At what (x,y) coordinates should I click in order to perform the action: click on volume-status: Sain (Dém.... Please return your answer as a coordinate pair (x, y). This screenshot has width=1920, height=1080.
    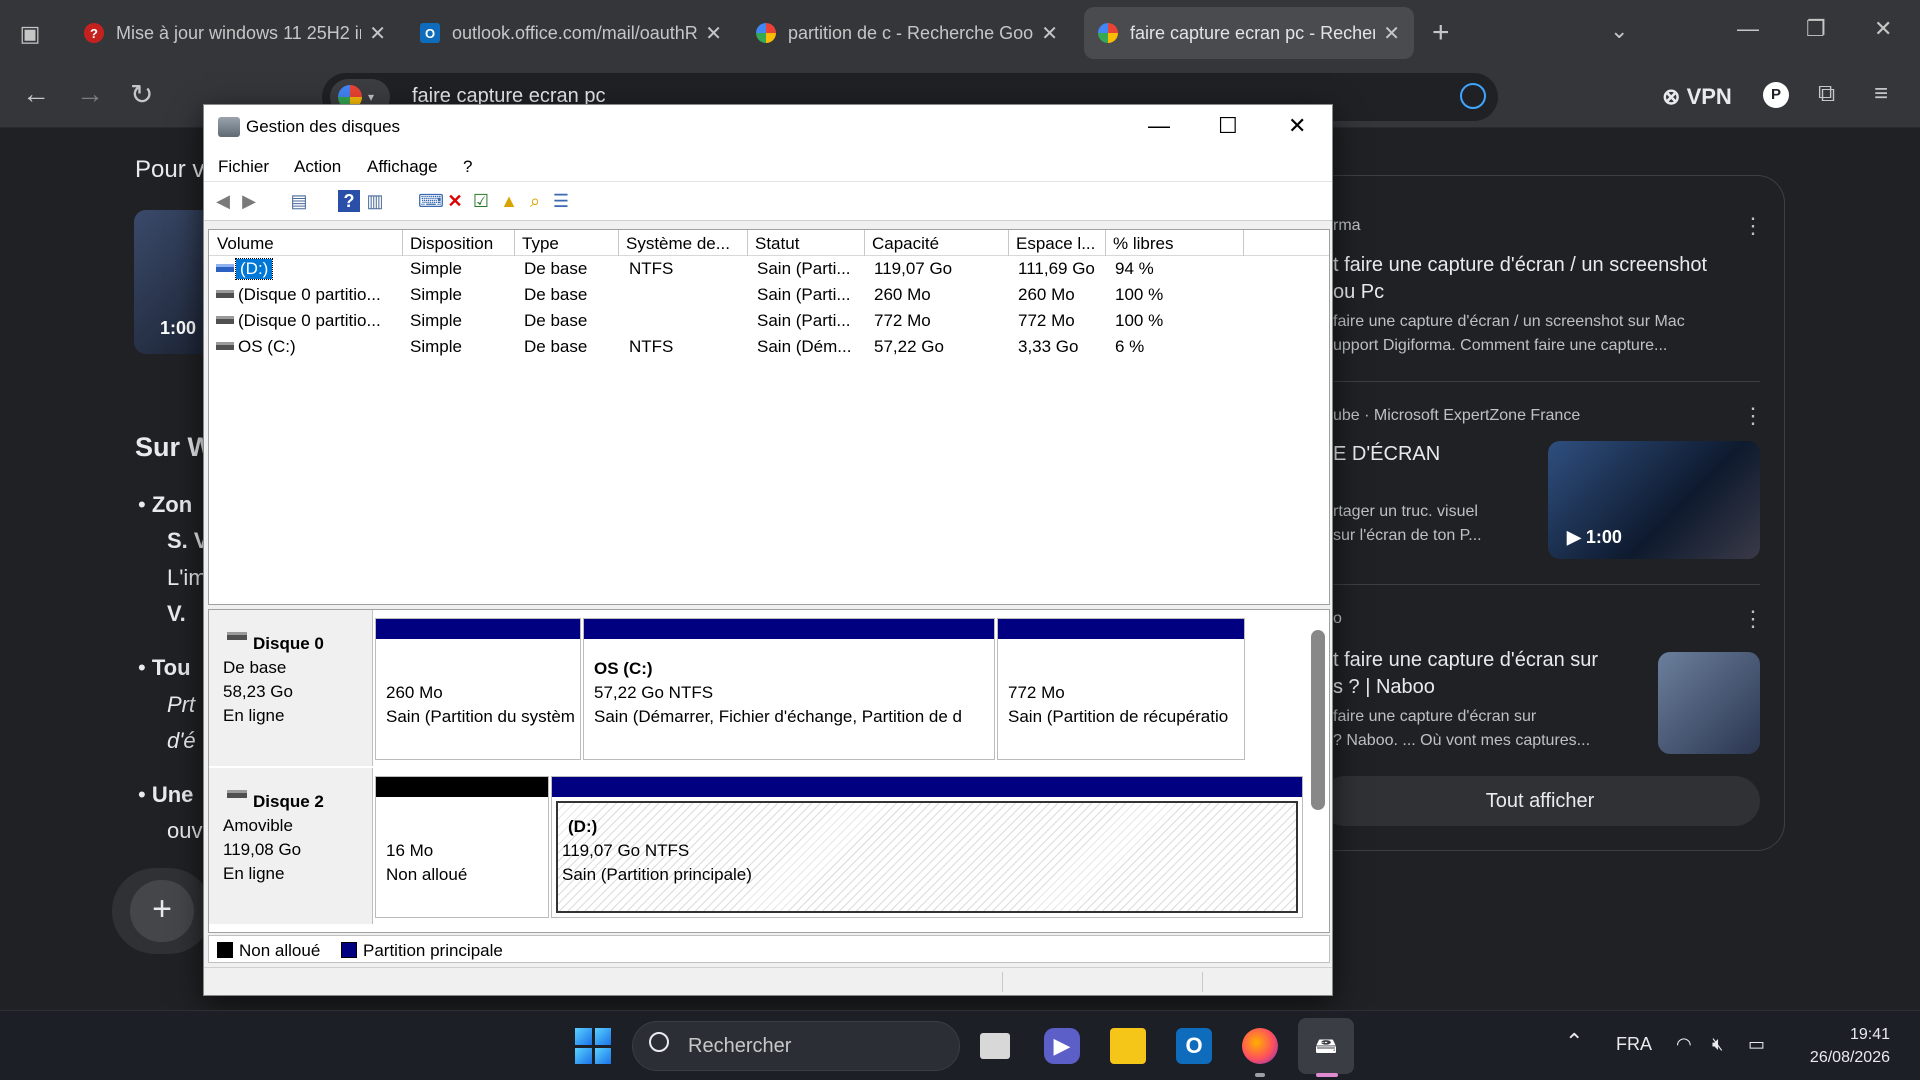
    Looking at the image, I should click on (804, 346).